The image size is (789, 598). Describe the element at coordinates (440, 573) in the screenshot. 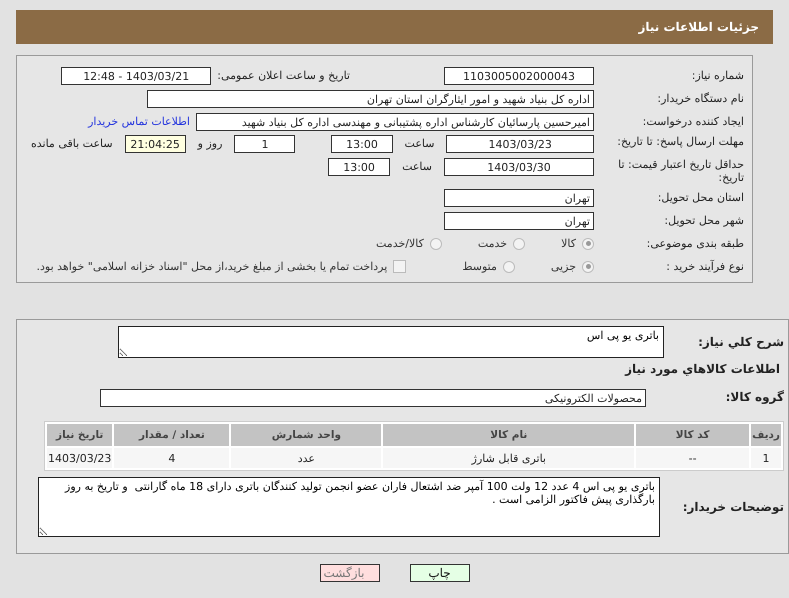

I see `print-button: چاپ` at that location.